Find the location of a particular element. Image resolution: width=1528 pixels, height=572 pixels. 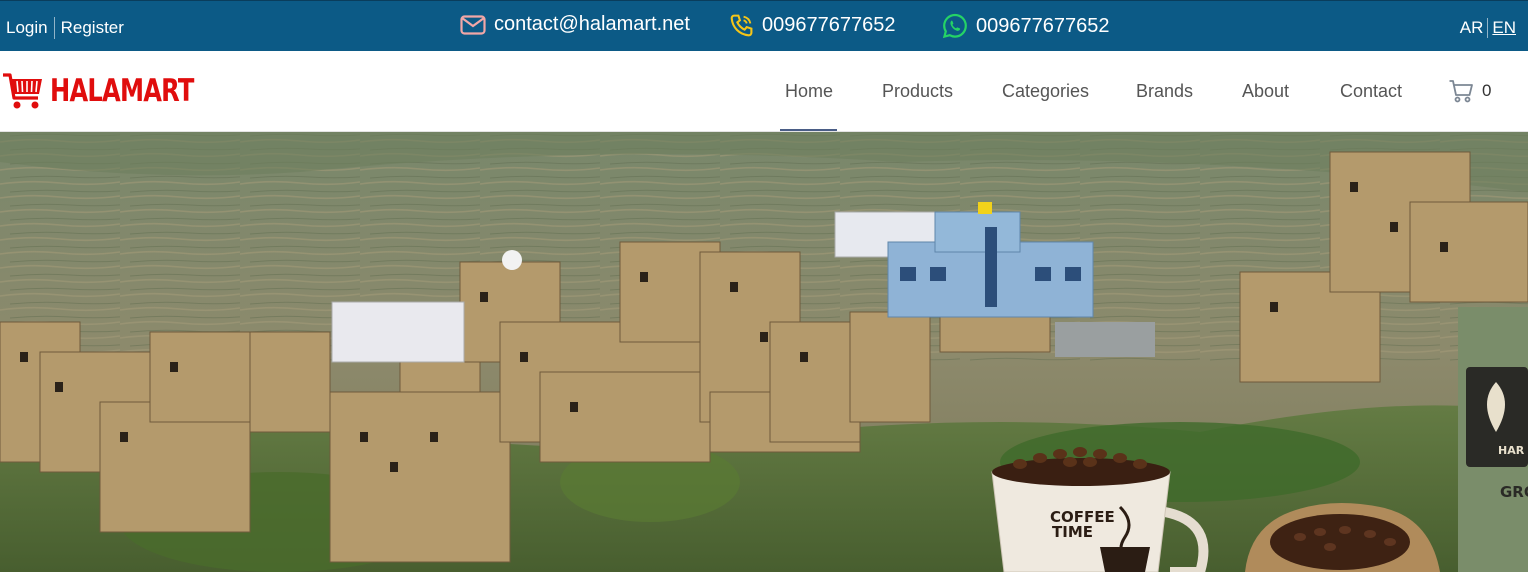

email-text: contact@halamart.net is located at coordinates (592, 24).